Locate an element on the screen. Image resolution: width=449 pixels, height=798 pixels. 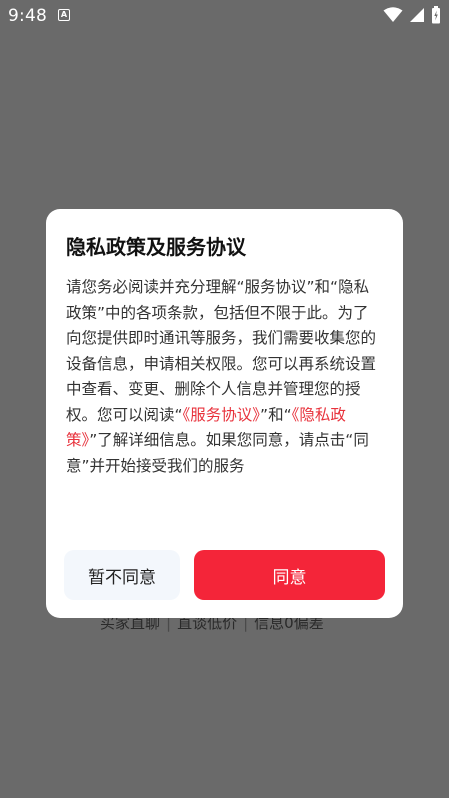
battery-icon is located at coordinates (436, 15).